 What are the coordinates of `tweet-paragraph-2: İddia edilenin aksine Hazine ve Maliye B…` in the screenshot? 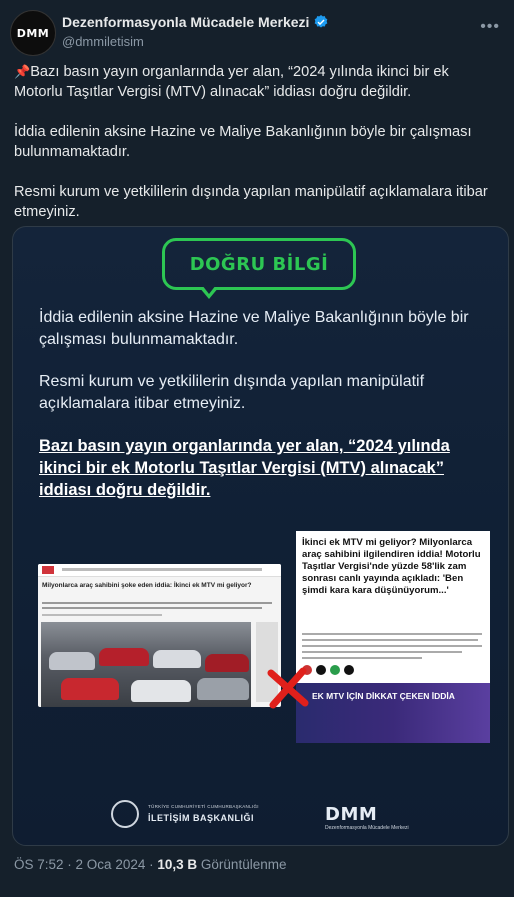 It's located at (243, 142).